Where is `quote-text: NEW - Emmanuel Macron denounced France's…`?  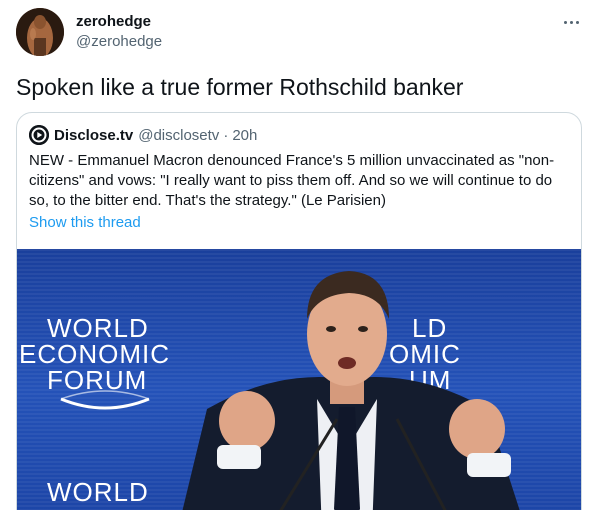
quote-text: NEW - Emmanuel Macron denounced France's… is located at coordinates (299, 181).